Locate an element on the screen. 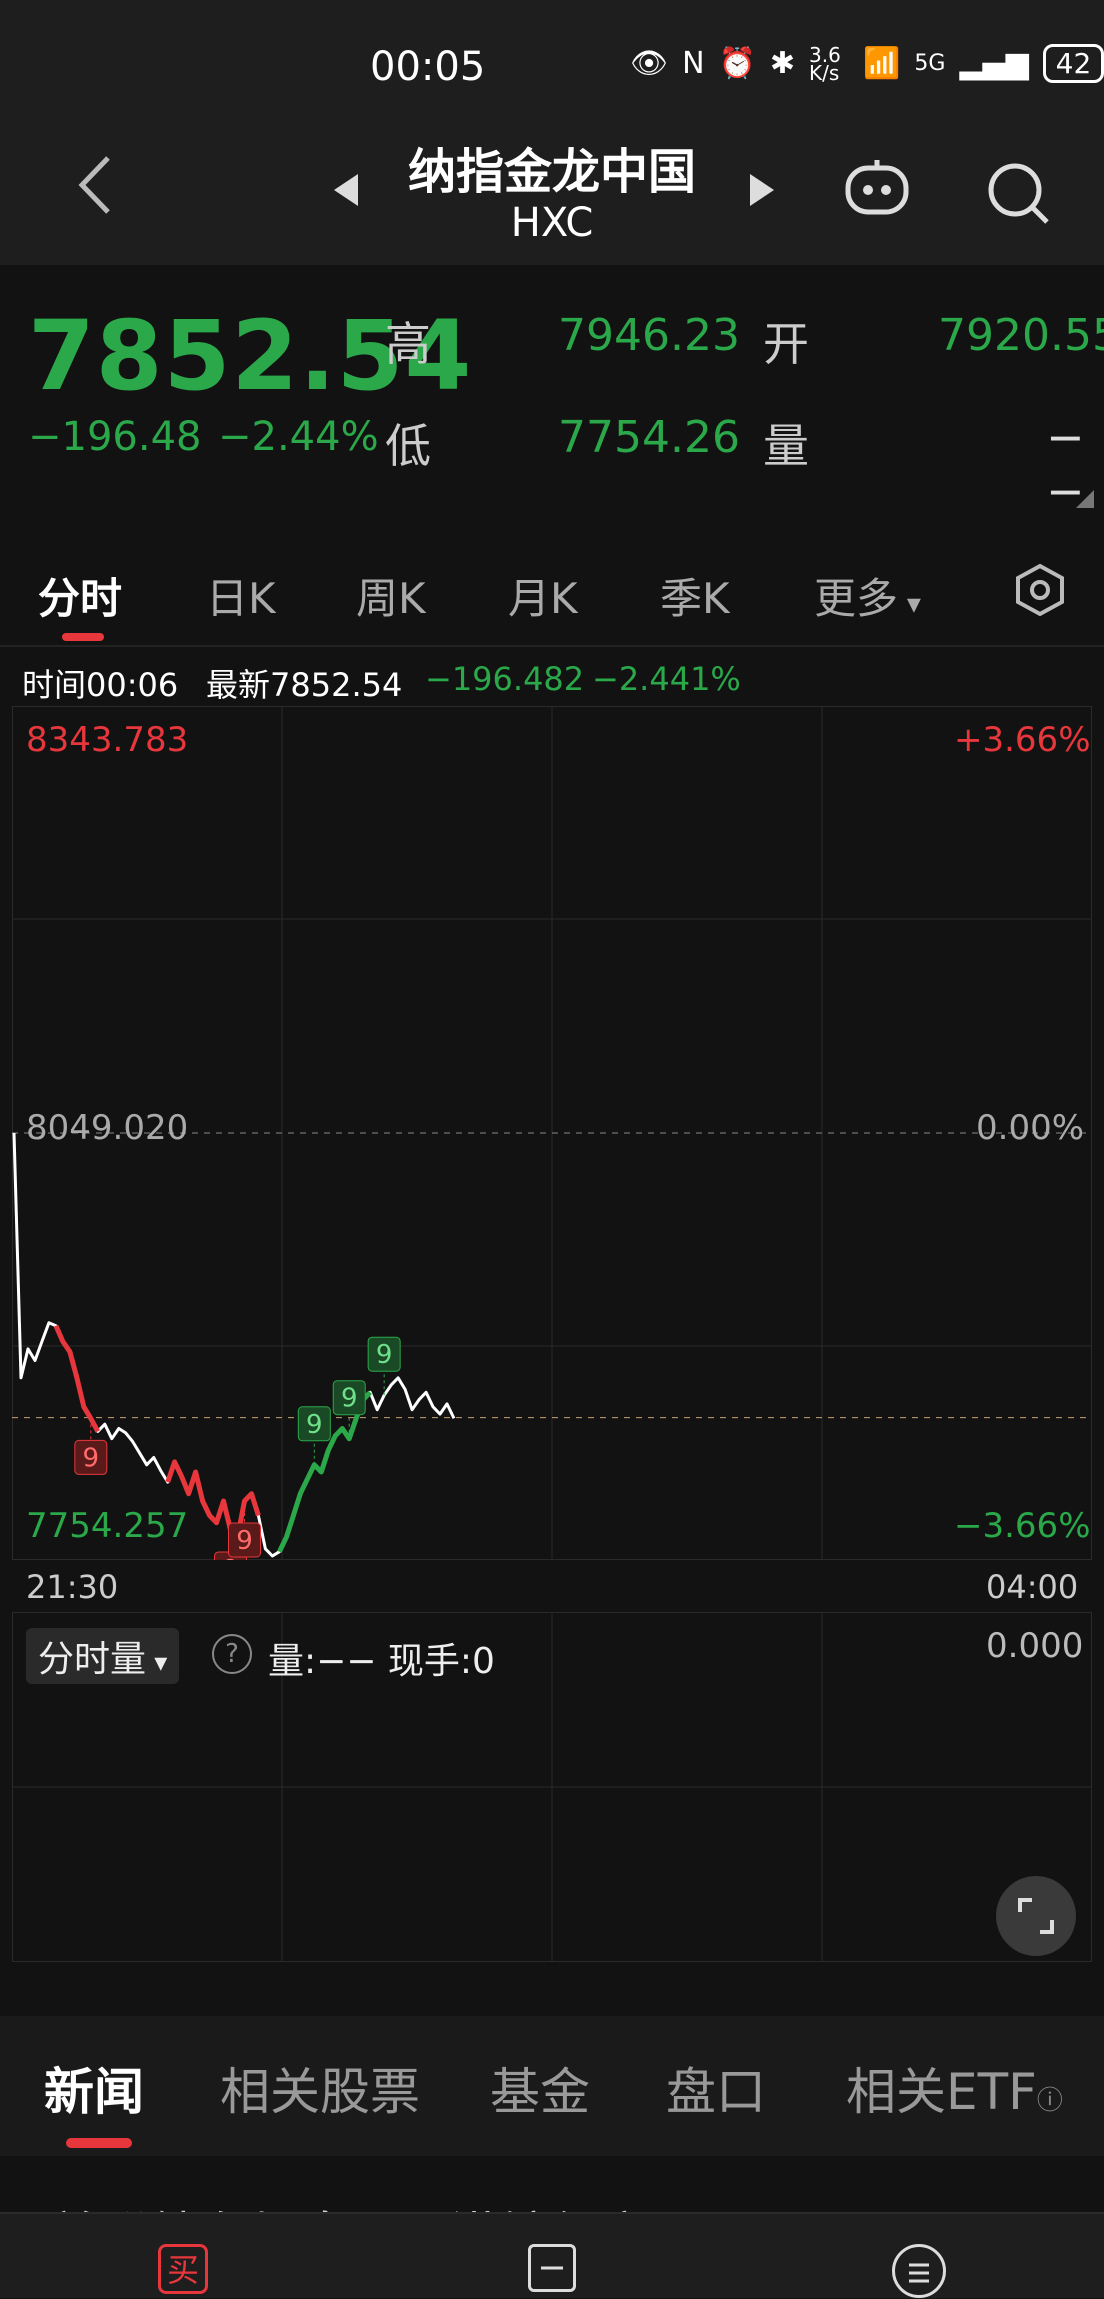 This screenshot has width=1104, height=2299. help-icon: ? is located at coordinates (232, 1654).